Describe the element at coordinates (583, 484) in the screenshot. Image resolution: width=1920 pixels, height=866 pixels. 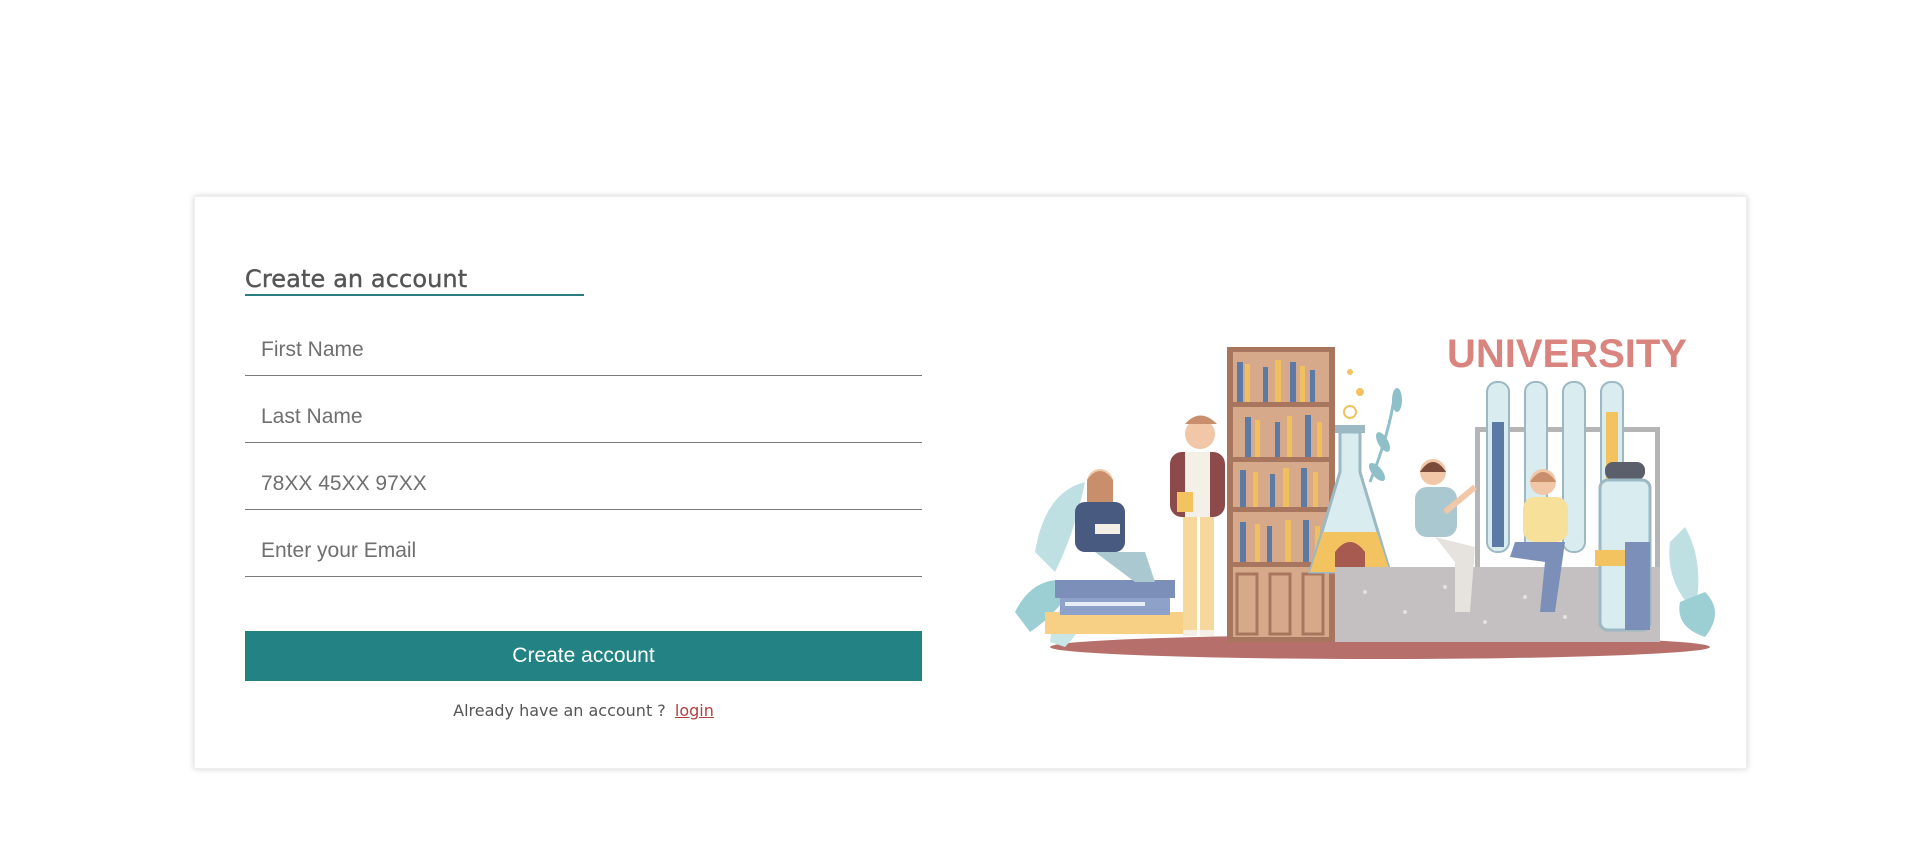
I see `phone-input` at that location.